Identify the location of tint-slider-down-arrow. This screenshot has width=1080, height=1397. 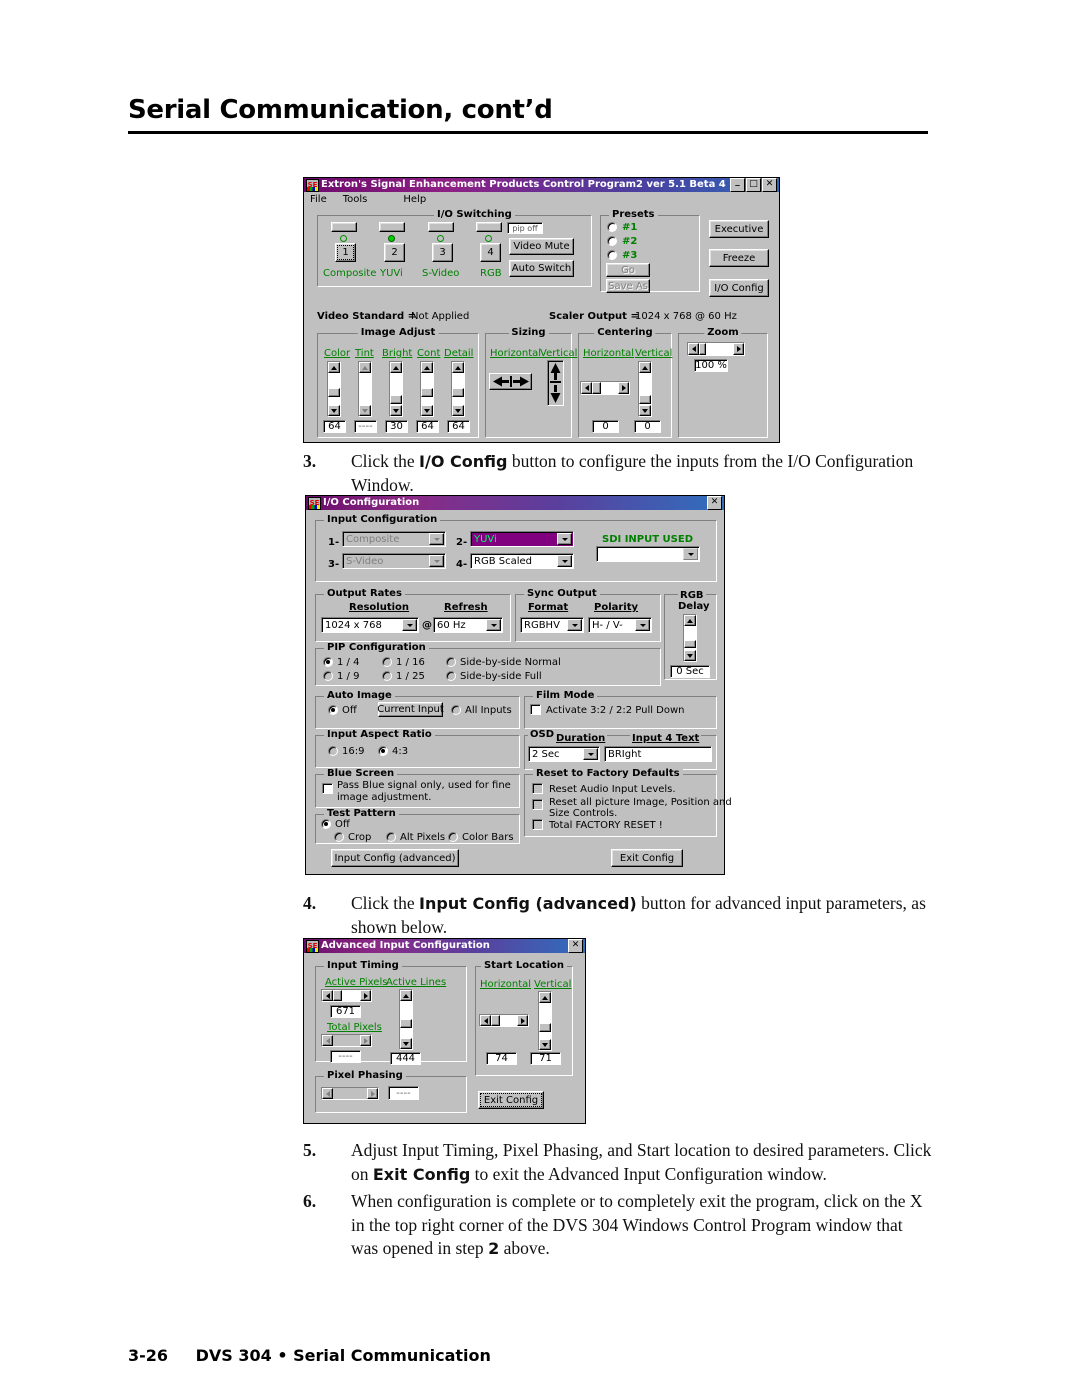
(365, 410).